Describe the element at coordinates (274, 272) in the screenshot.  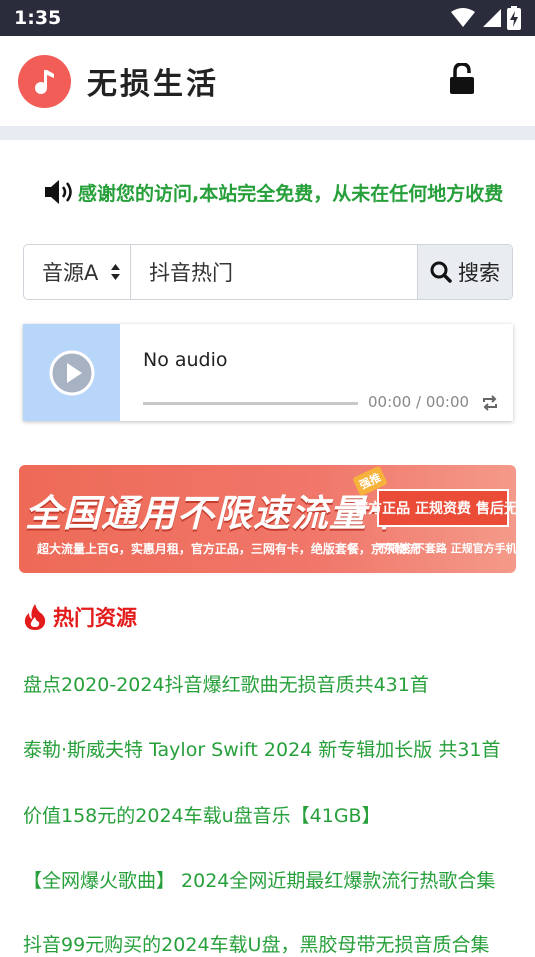
I see `search-input` at that location.